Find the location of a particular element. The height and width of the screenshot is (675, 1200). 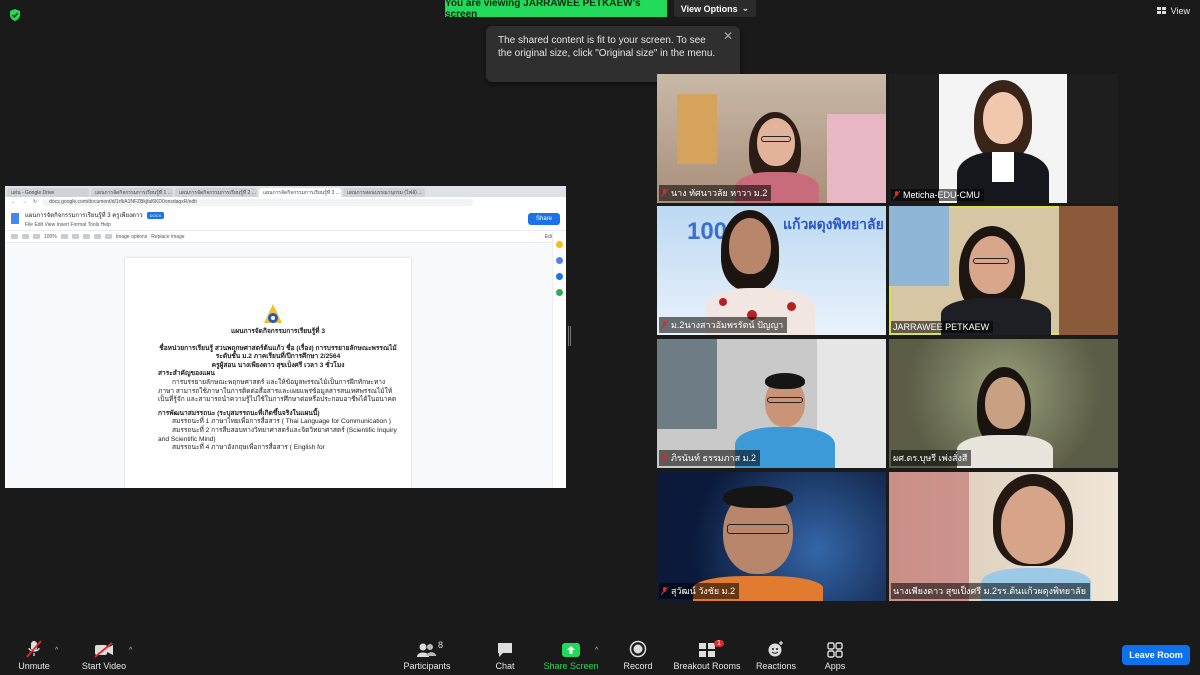

participant-name-label: ผศ.ดร.บุษรี เพ่งสั่งสี is located at coordinates (931, 458).